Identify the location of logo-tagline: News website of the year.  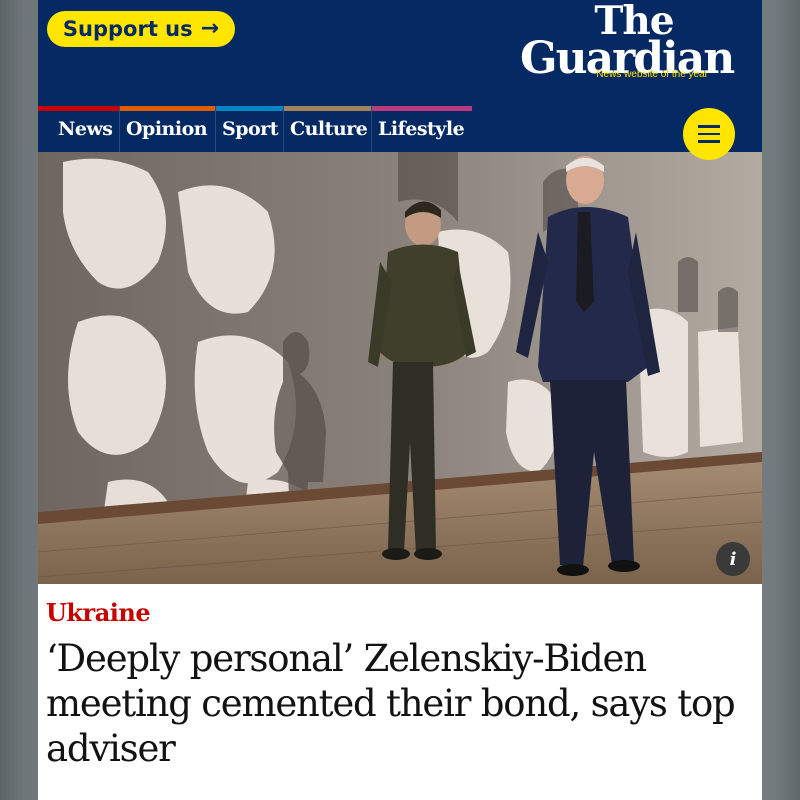
(652, 74).